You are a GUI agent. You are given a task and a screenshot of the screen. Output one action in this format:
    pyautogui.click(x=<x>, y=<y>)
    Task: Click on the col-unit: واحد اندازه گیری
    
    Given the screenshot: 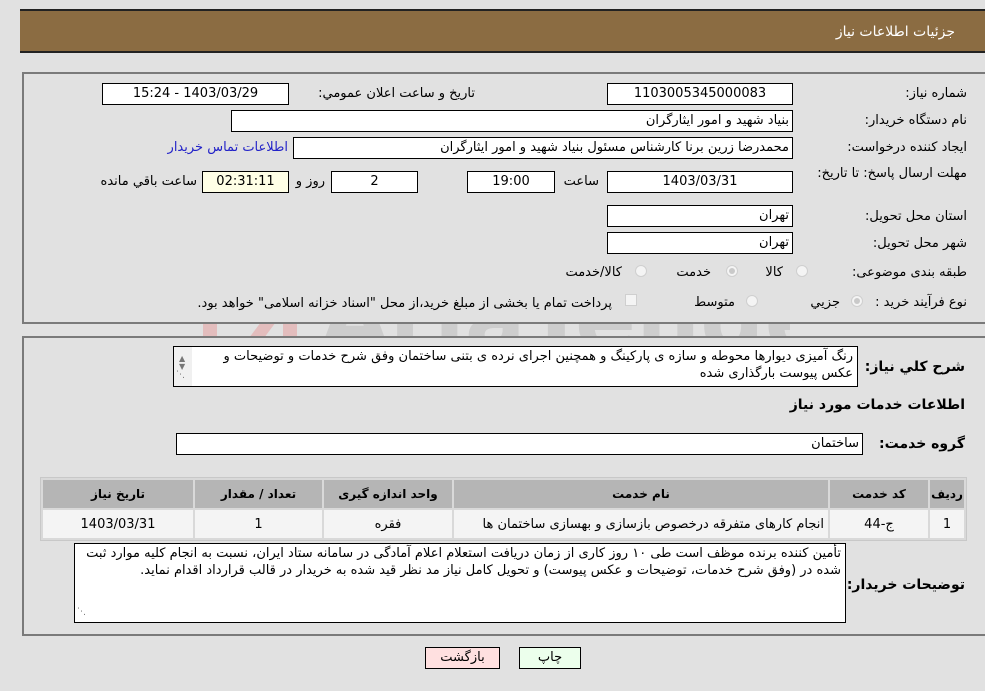 What is the action you would take?
    pyautogui.click(x=388, y=494)
    